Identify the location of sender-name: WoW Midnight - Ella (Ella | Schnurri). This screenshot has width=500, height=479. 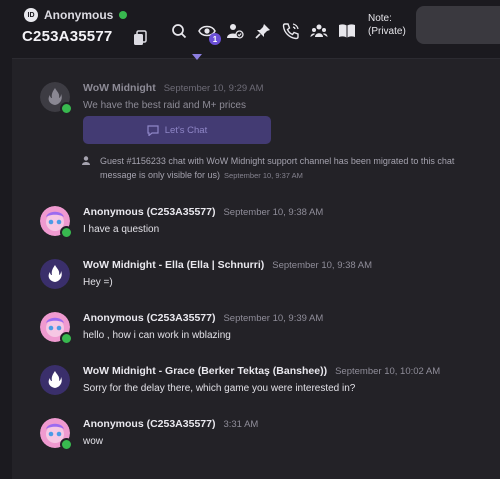
(174, 265).